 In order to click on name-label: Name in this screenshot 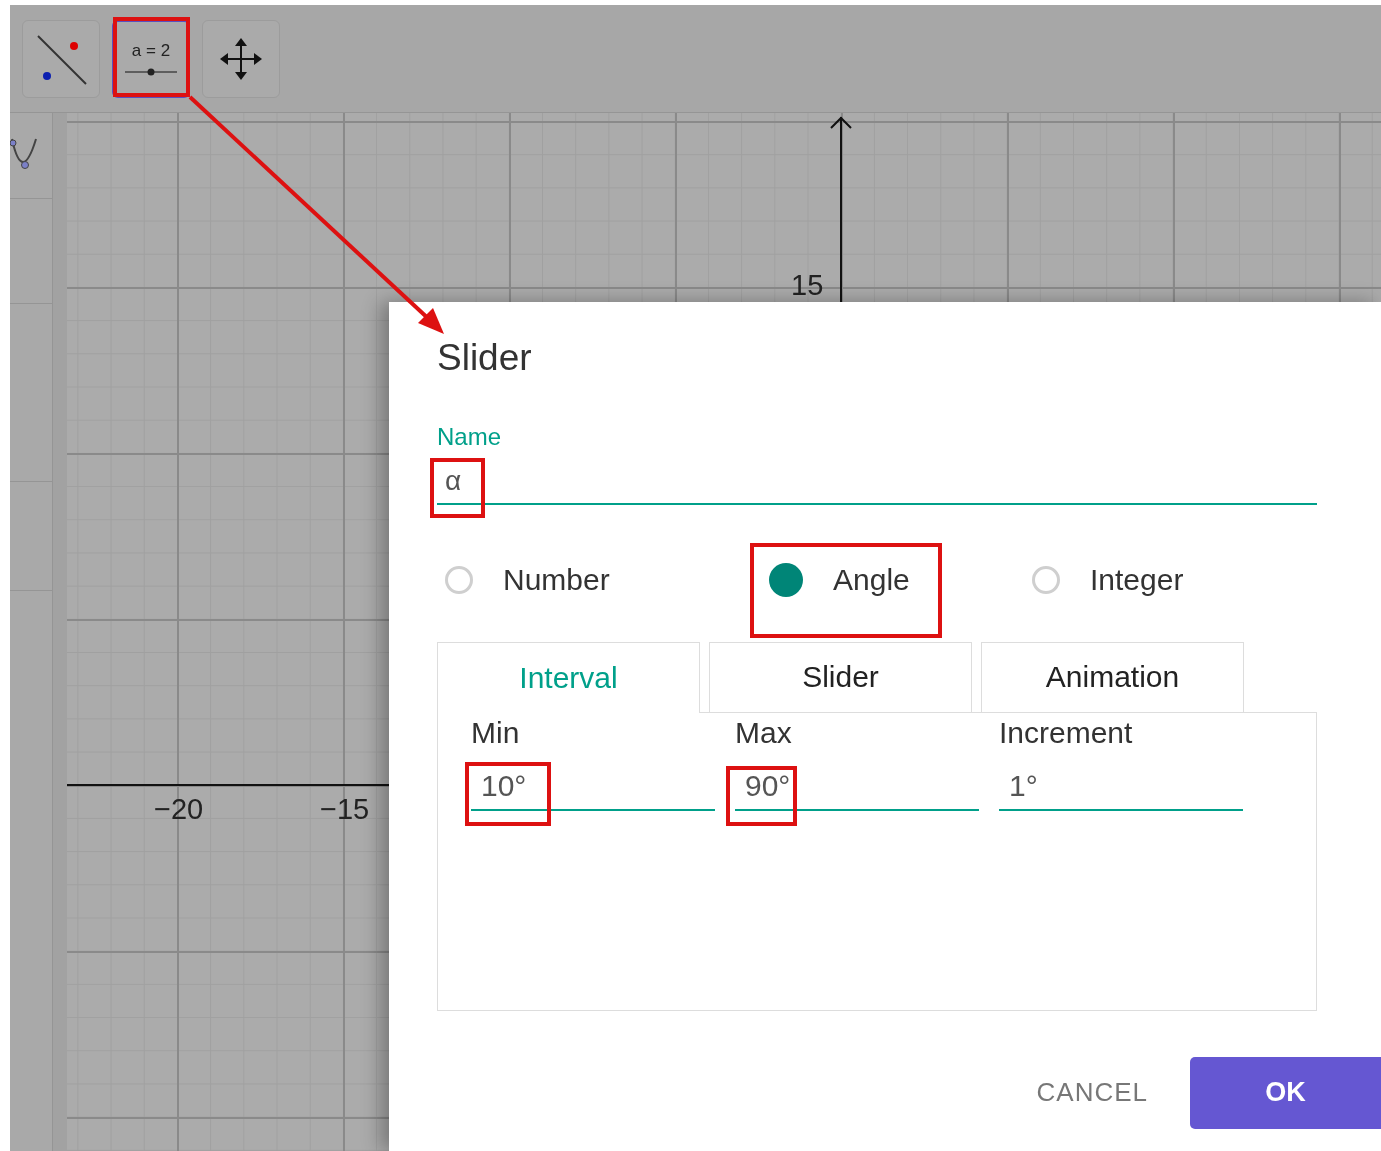, I will do `click(470, 436)`.